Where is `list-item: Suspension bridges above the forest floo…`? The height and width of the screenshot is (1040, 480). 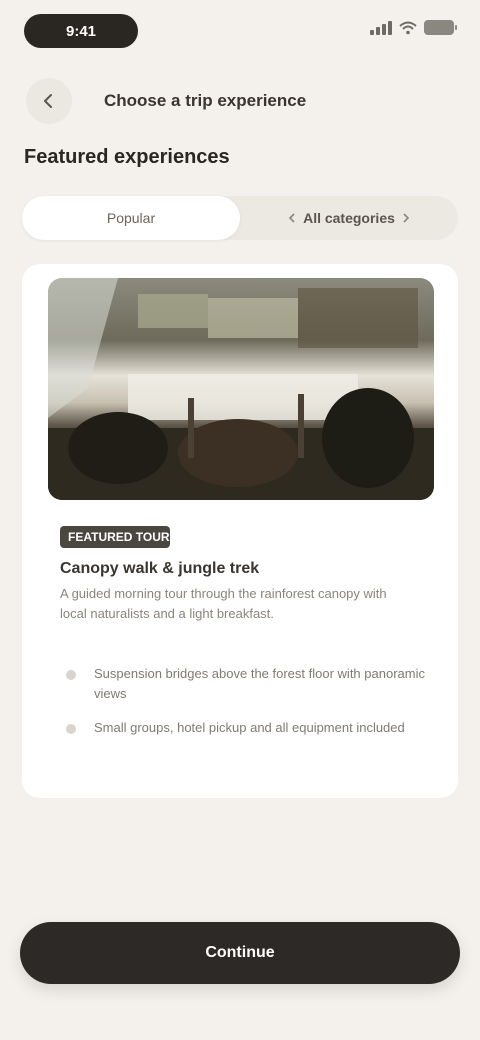 list-item: Suspension bridges above the forest floo… is located at coordinates (245, 684).